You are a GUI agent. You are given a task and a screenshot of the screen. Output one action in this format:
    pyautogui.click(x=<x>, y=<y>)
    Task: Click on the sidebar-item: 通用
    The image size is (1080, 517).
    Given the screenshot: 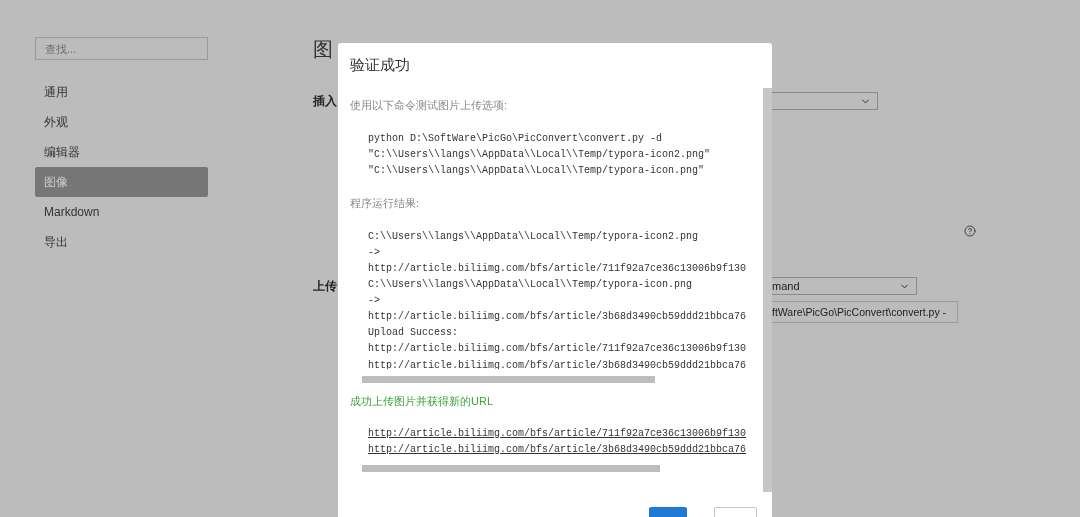 What is the action you would take?
    pyautogui.click(x=121, y=92)
    